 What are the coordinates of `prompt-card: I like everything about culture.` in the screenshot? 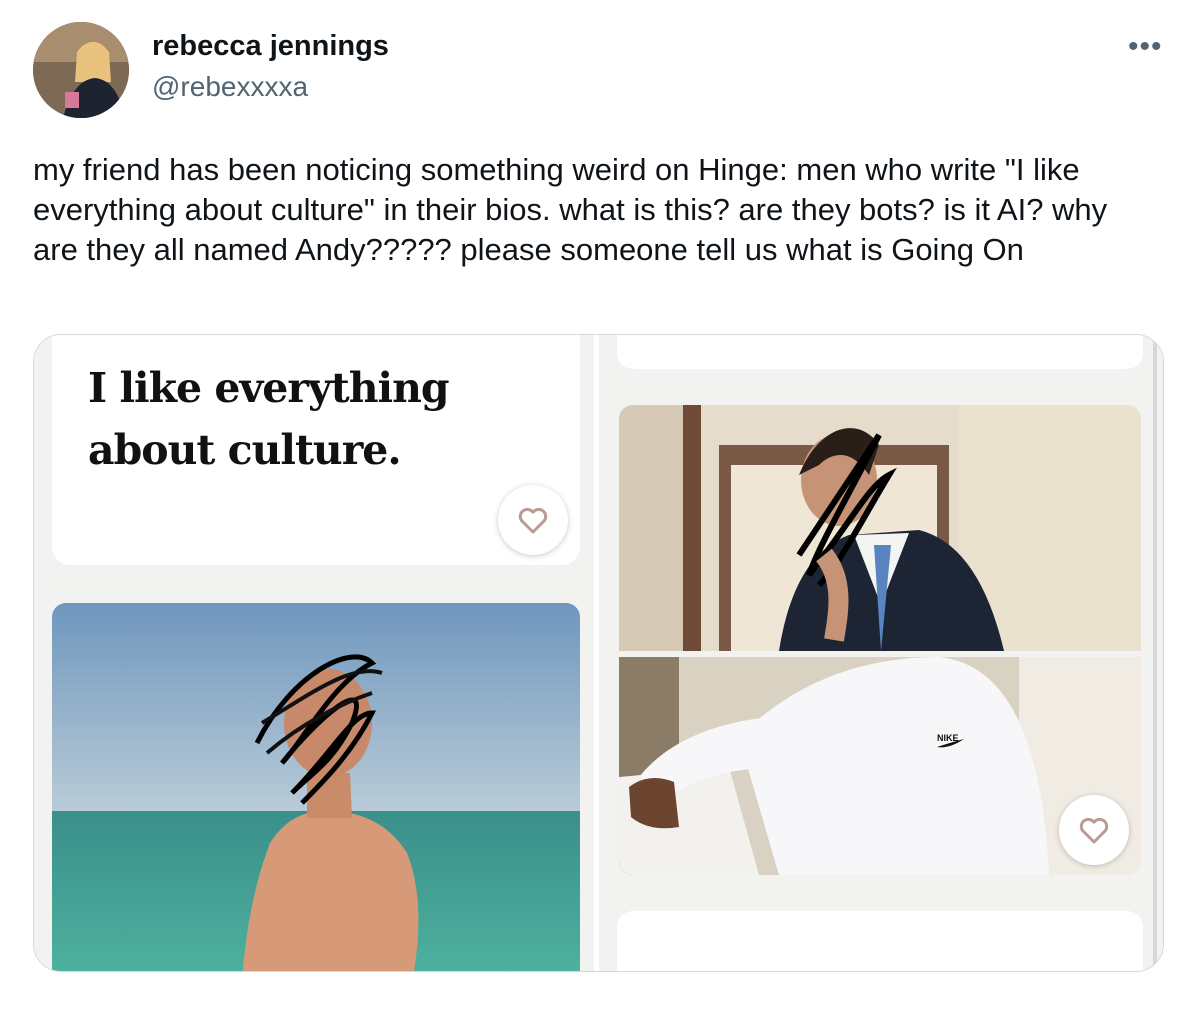 It's located at (316, 450).